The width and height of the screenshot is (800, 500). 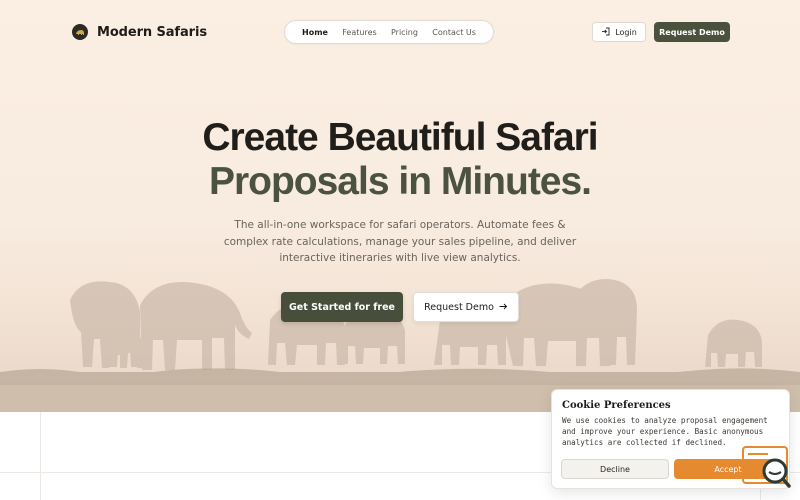 What do you see at coordinates (400, 181) in the screenshot?
I see `headline-line-2: Proposals in Minutes.` at bounding box center [400, 181].